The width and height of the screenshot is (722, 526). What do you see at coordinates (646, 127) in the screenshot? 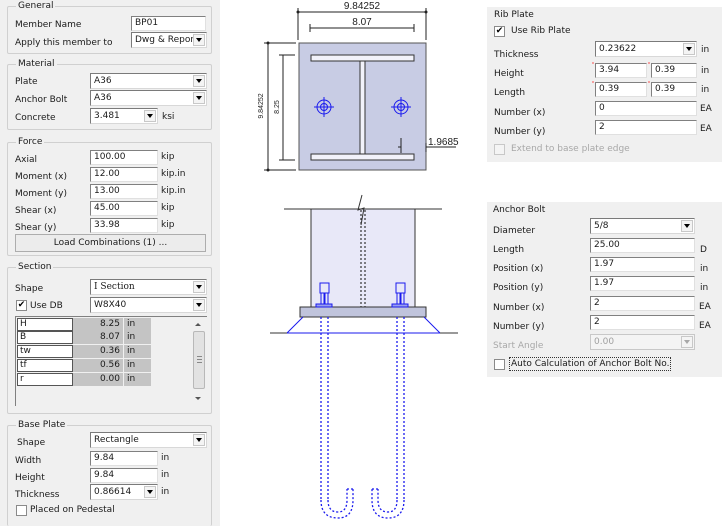
I see `rib-number-y-input: 2` at bounding box center [646, 127].